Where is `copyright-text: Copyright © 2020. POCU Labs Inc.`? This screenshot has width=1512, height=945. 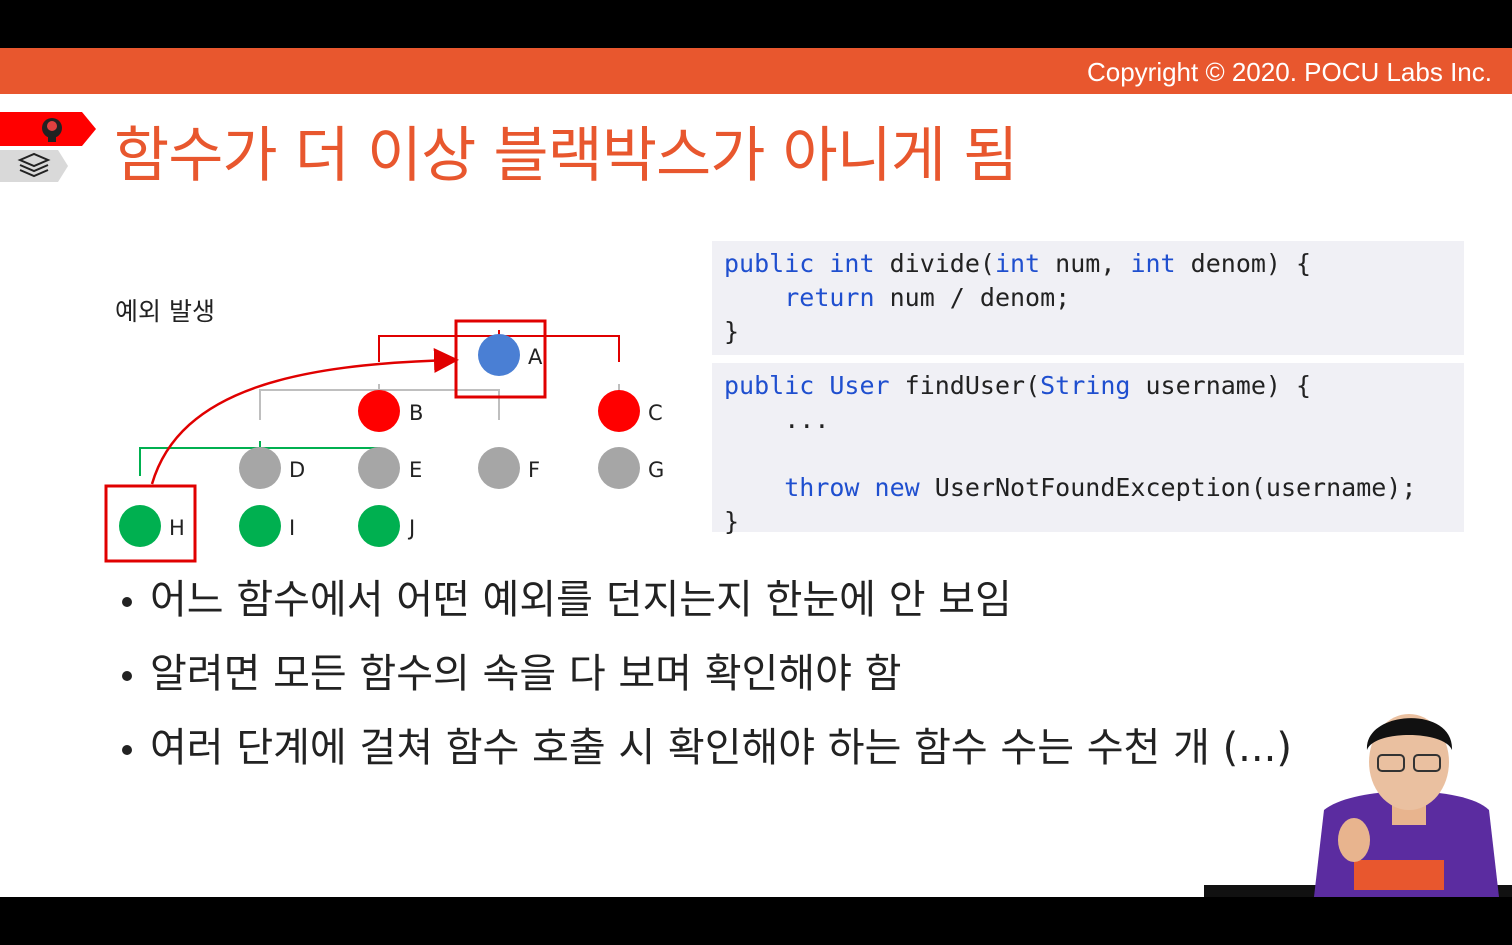 copyright-text: Copyright © 2020. POCU Labs Inc. is located at coordinates (1289, 72).